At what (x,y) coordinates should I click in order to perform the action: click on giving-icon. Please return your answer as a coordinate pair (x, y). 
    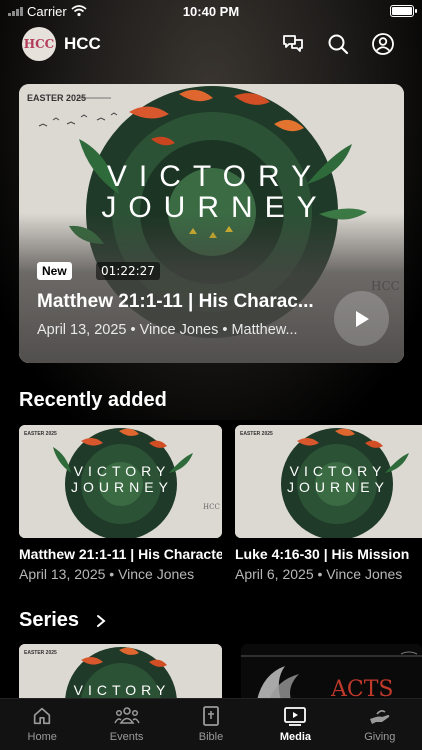
    Looking at the image, I should click on (379, 717).